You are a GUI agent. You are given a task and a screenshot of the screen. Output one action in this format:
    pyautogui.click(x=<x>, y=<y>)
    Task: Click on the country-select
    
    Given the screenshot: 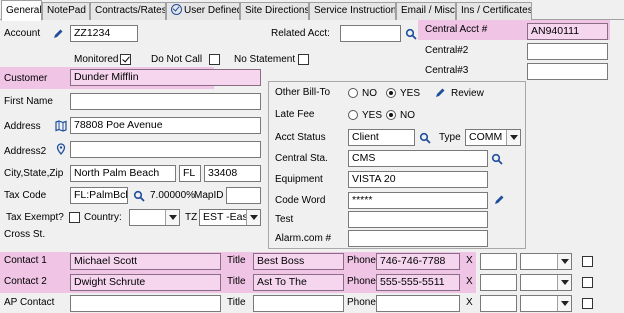 What is the action you would take?
    pyautogui.click(x=154, y=217)
    